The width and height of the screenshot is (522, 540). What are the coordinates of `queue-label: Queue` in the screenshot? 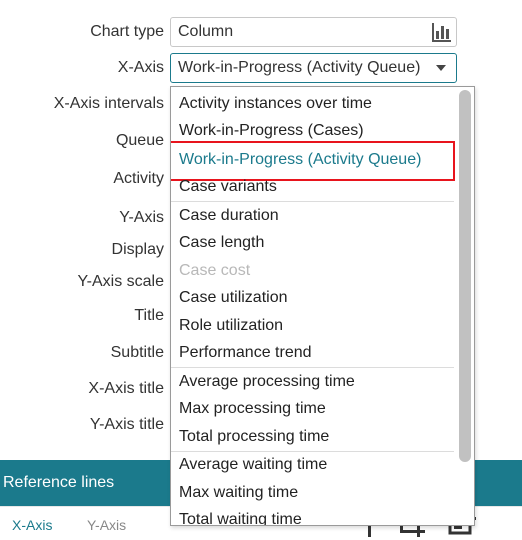 It's located at (139, 140).